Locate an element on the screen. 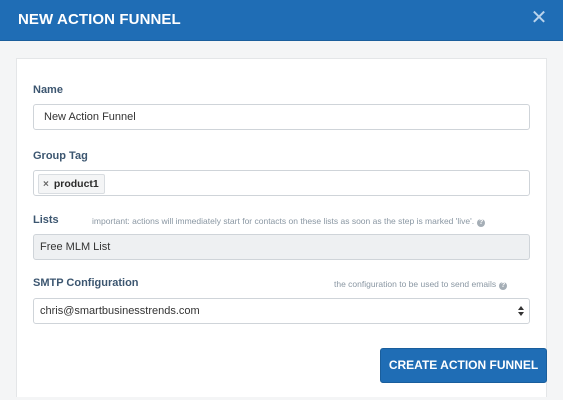 The height and width of the screenshot is (400, 563). remove-tag-icon: × is located at coordinates (46, 184).